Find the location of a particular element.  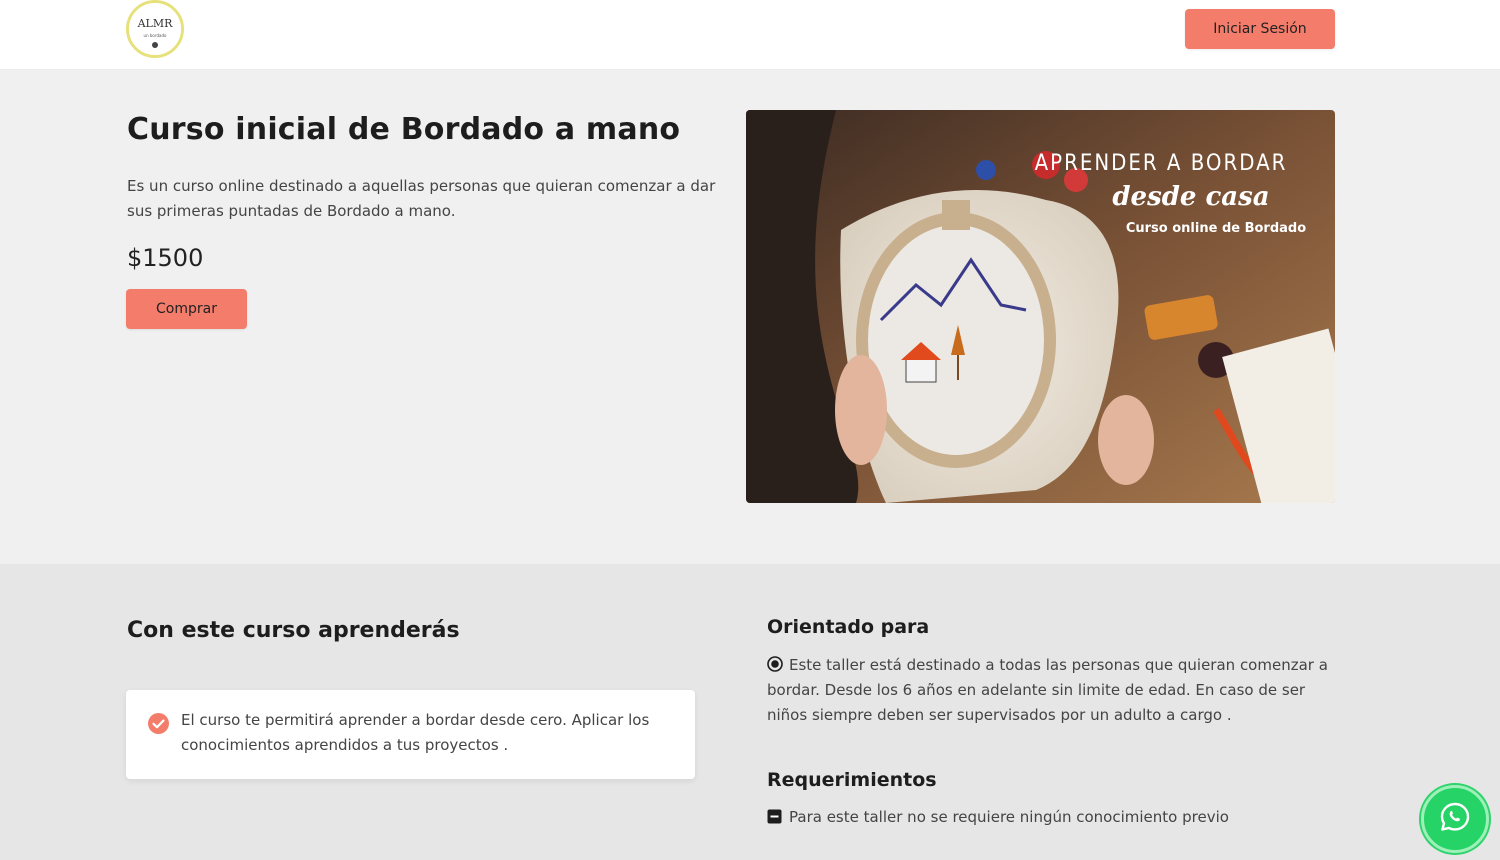

svg-text: desde casa is located at coordinates (1190, 197).